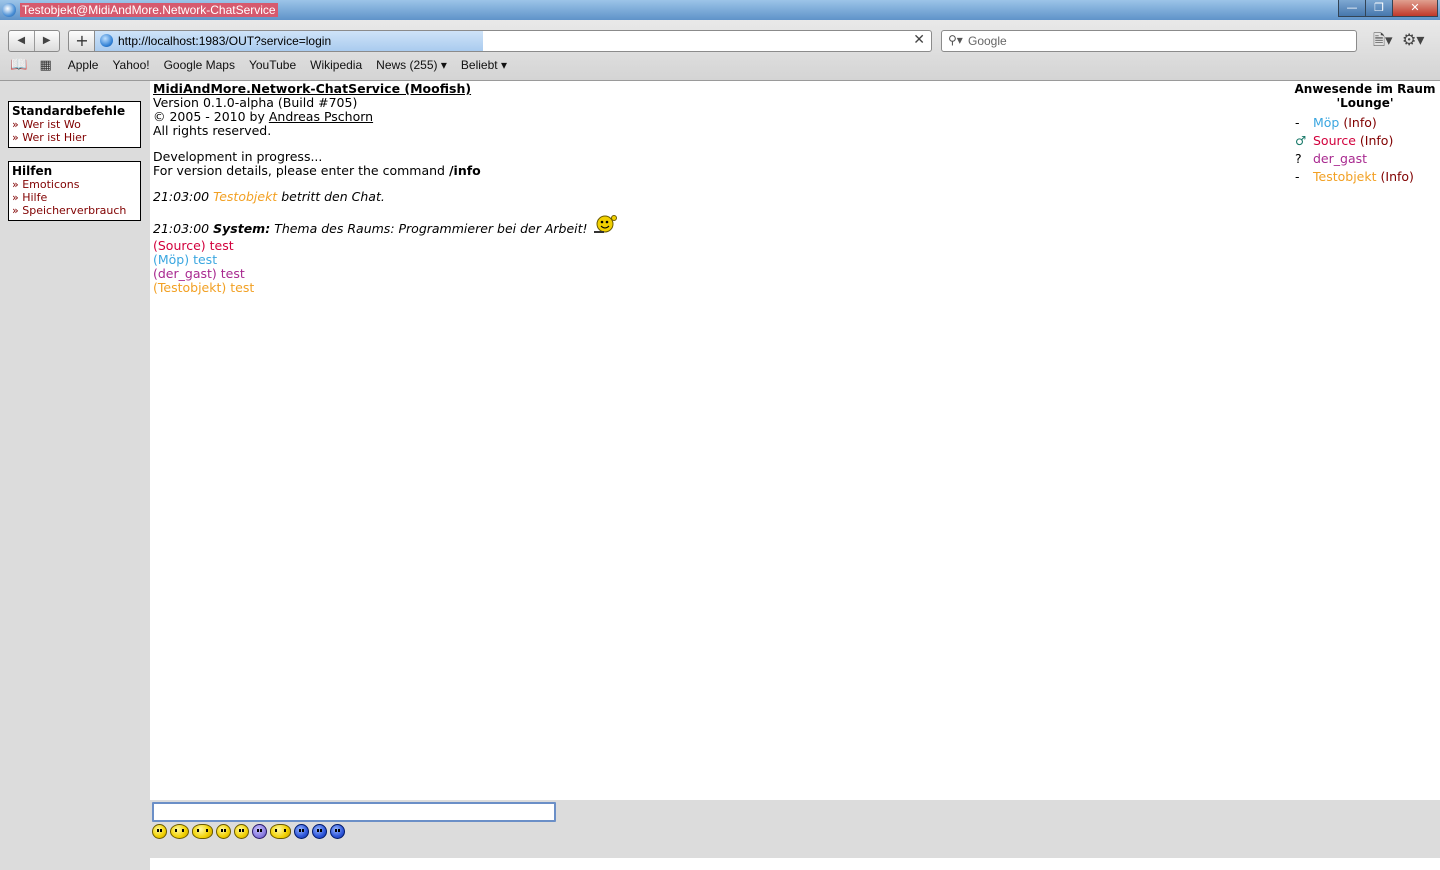 This screenshot has width=1440, height=870. I want to click on search-input: ⚲▾ Google, so click(1149, 41).